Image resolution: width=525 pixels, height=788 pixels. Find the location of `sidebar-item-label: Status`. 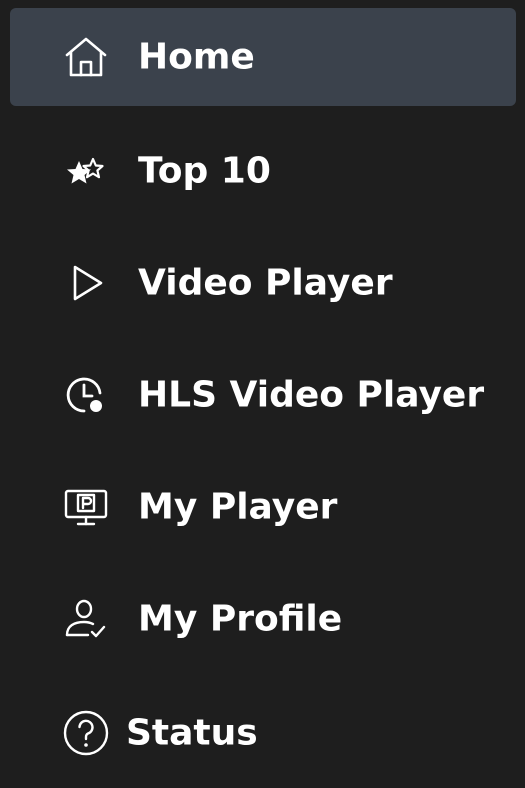

sidebar-item-label: Status is located at coordinates (192, 733).